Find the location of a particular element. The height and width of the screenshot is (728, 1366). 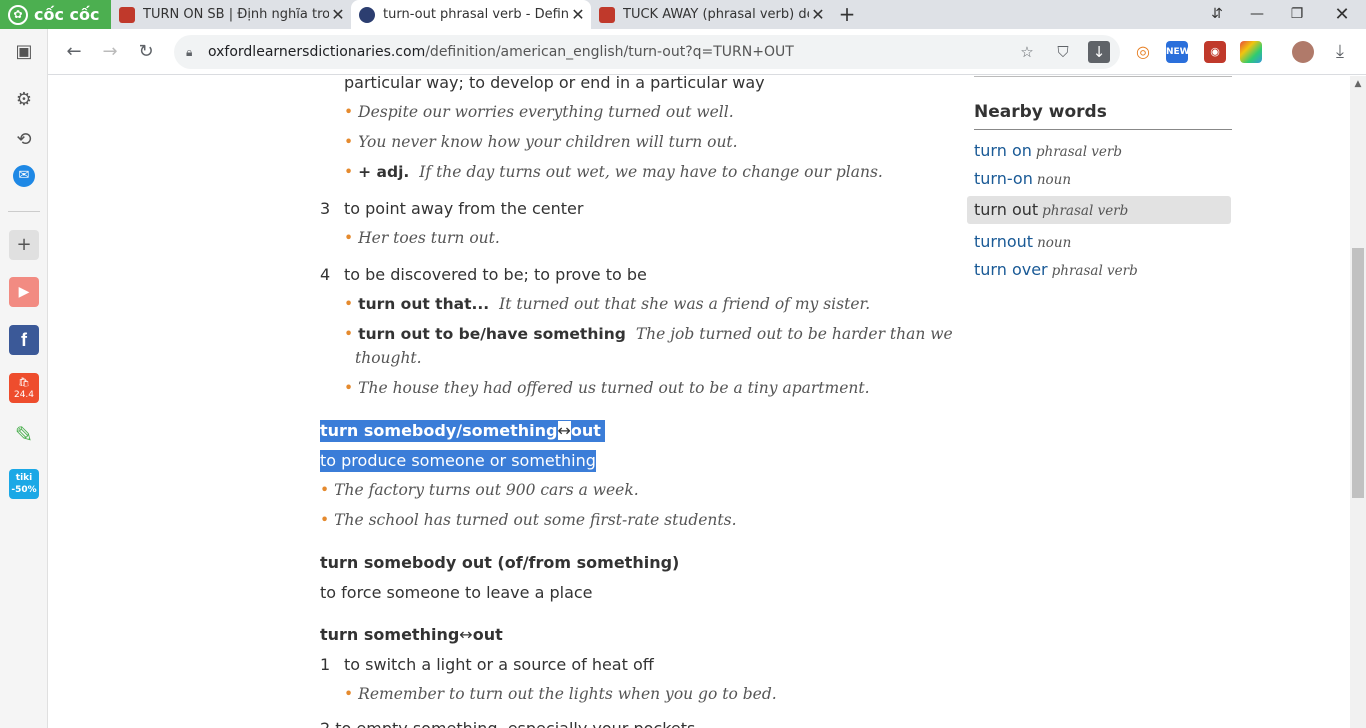

nearby-word-link: turn on phrasal verb is located at coordinates (1106, 151).